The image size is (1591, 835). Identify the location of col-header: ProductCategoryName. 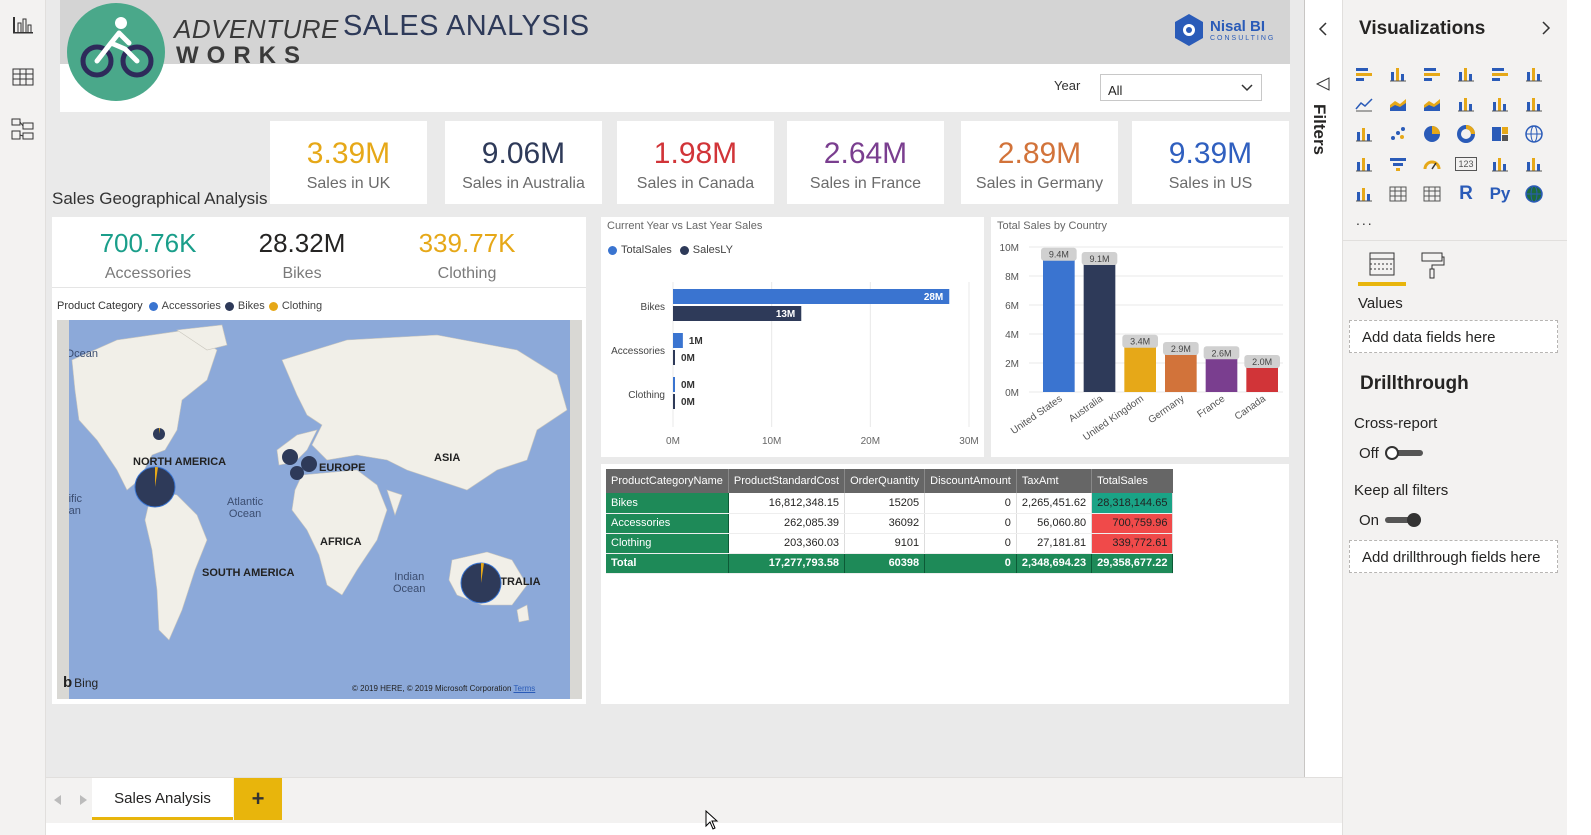
(667, 481).